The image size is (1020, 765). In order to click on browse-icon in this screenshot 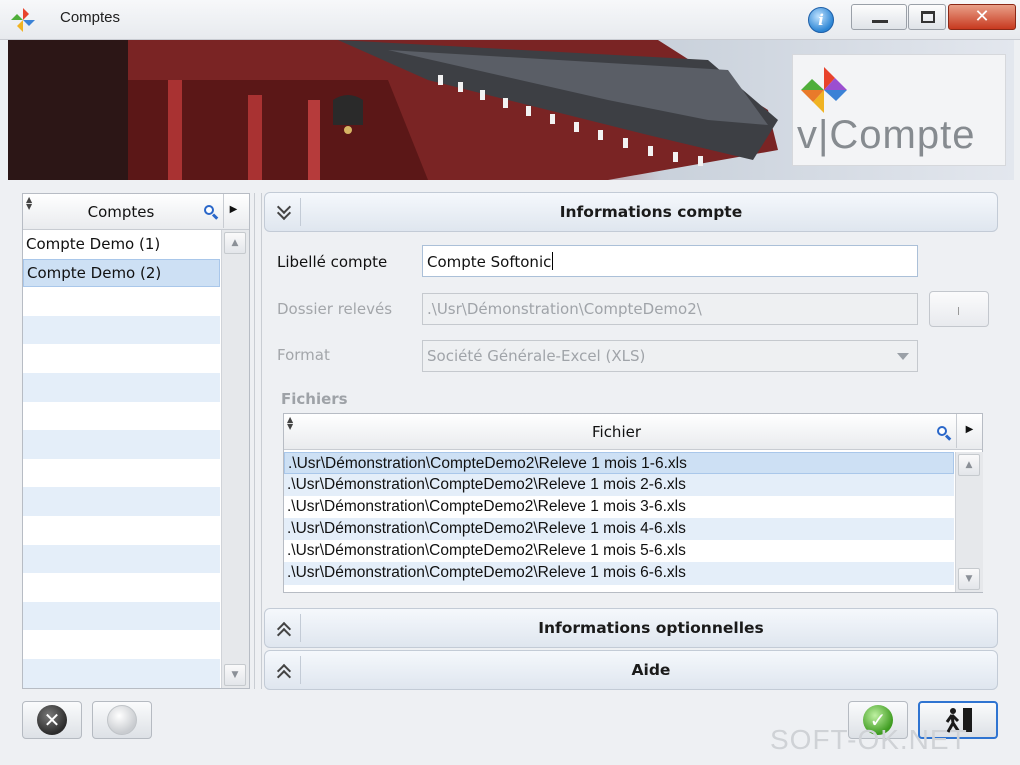, I will do `click(959, 311)`.